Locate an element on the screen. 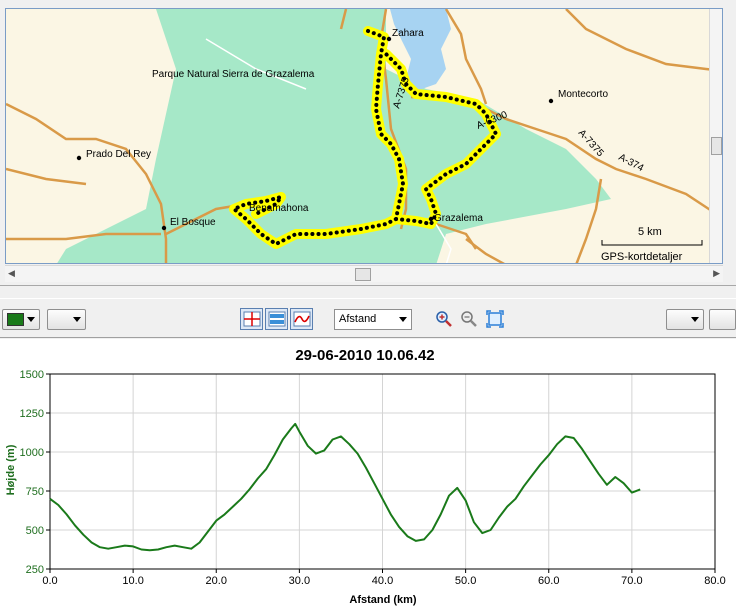 The image size is (736, 615). panel-splitter is located at coordinates (368, 292).